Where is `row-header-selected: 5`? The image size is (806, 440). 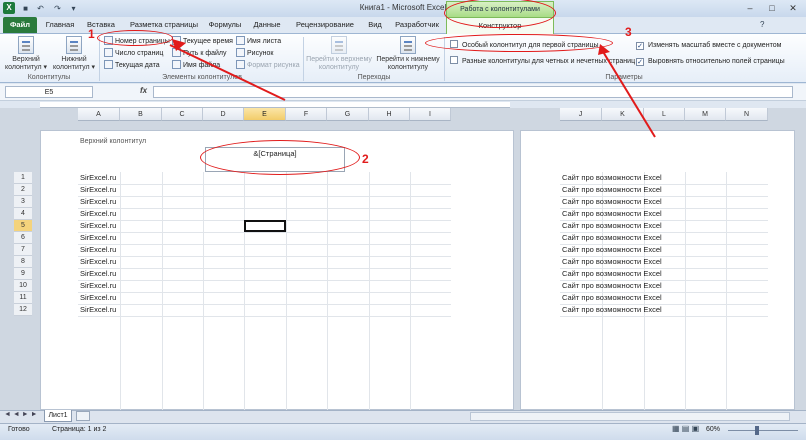
row-header-selected: 5 is located at coordinates (23, 226).